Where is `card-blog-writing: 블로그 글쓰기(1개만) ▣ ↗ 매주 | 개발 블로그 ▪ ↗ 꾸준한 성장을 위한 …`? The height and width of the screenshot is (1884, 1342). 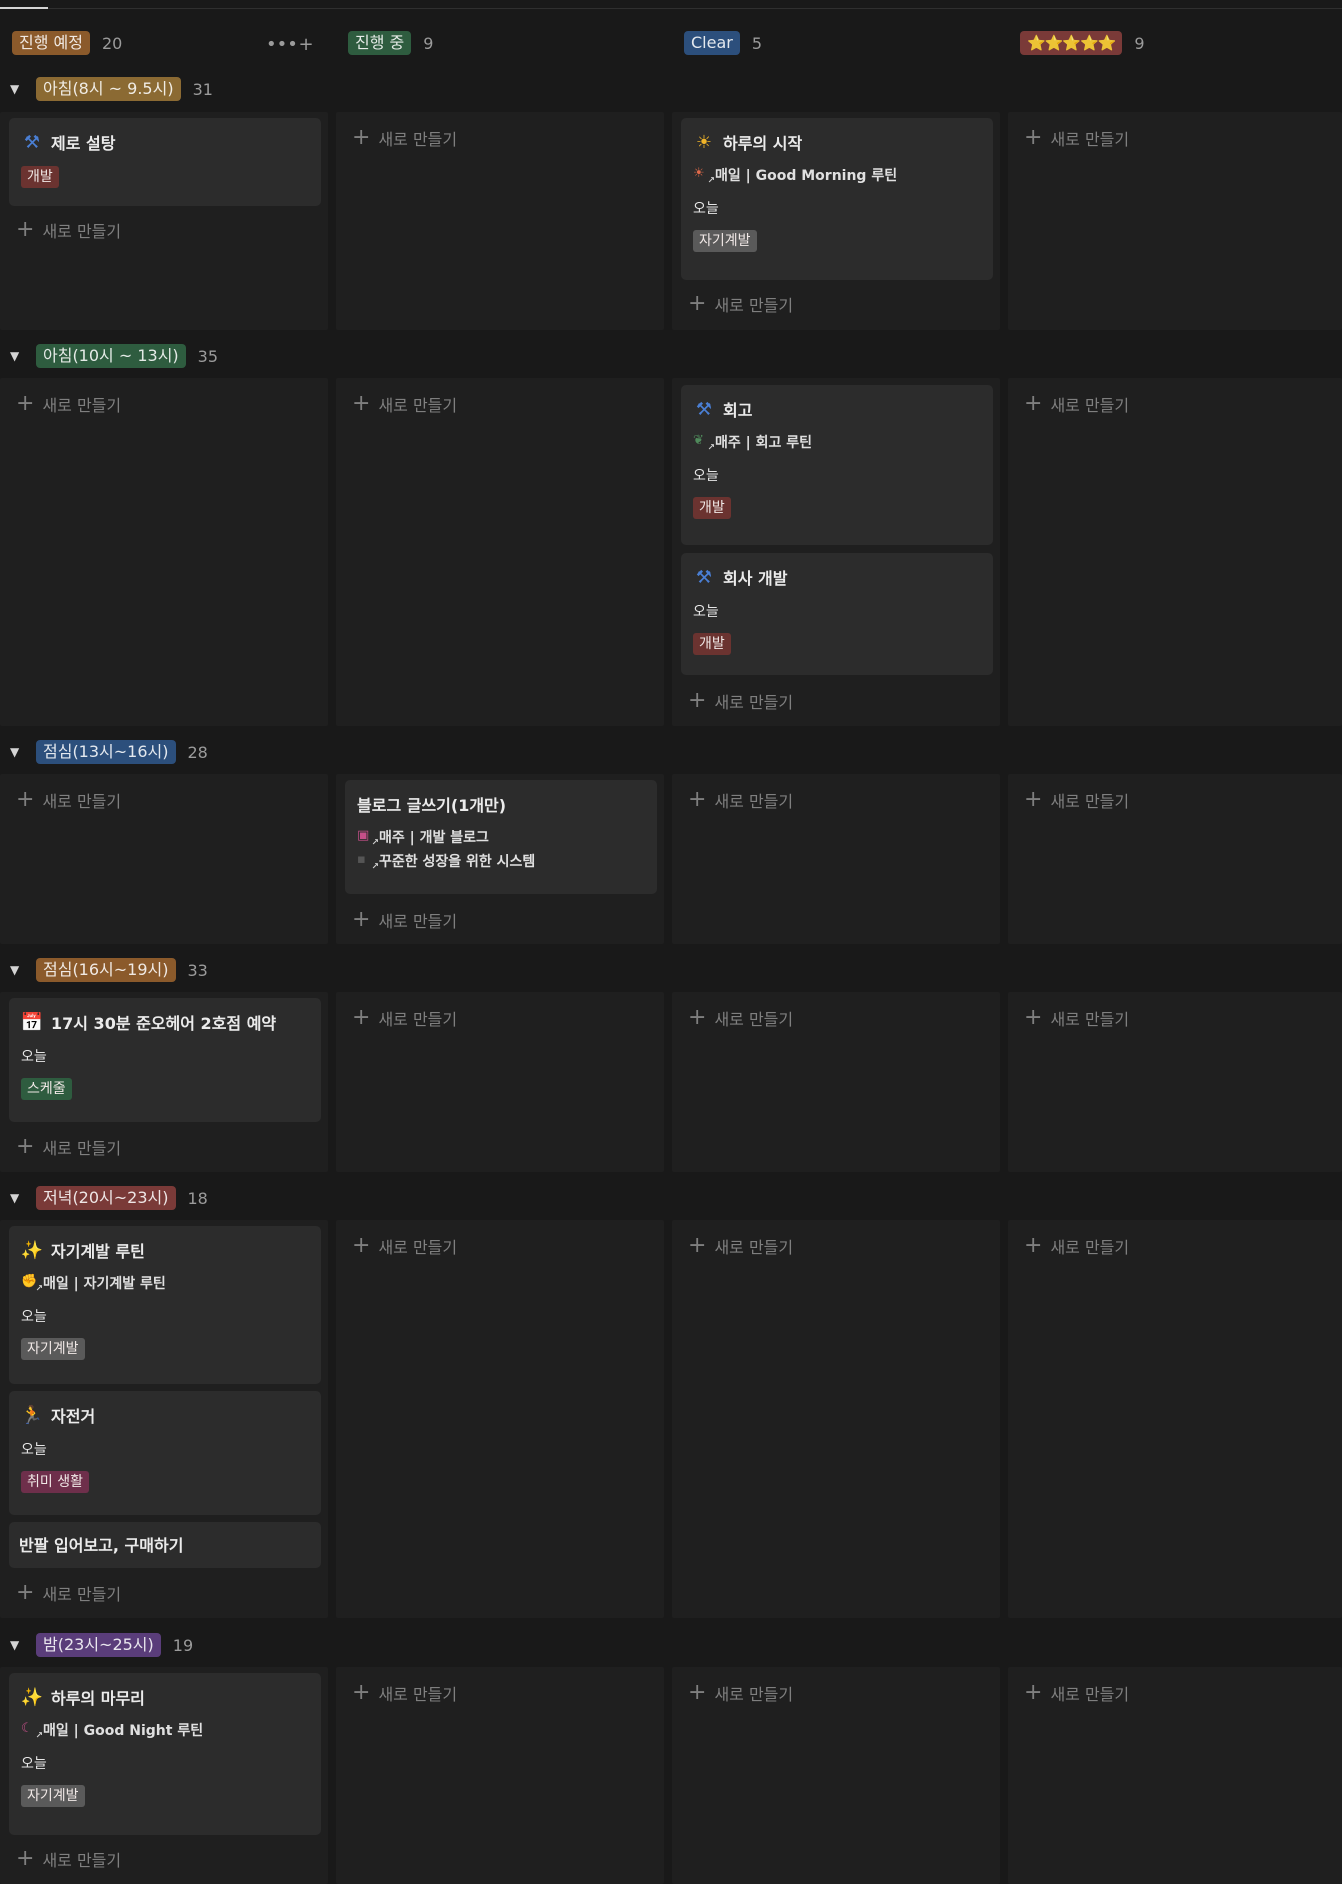 card-blog-writing: 블로그 글쓰기(1개만) ▣ ↗ 매주 | 개발 블로그 ▪ ↗ 꾸준한 성장을 위한 … is located at coordinates (501, 837).